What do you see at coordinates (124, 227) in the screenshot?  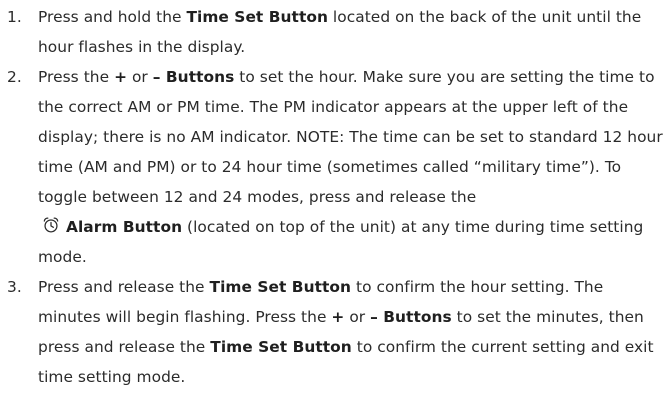 I see `alarm-button-label: Alarm Button` at bounding box center [124, 227].